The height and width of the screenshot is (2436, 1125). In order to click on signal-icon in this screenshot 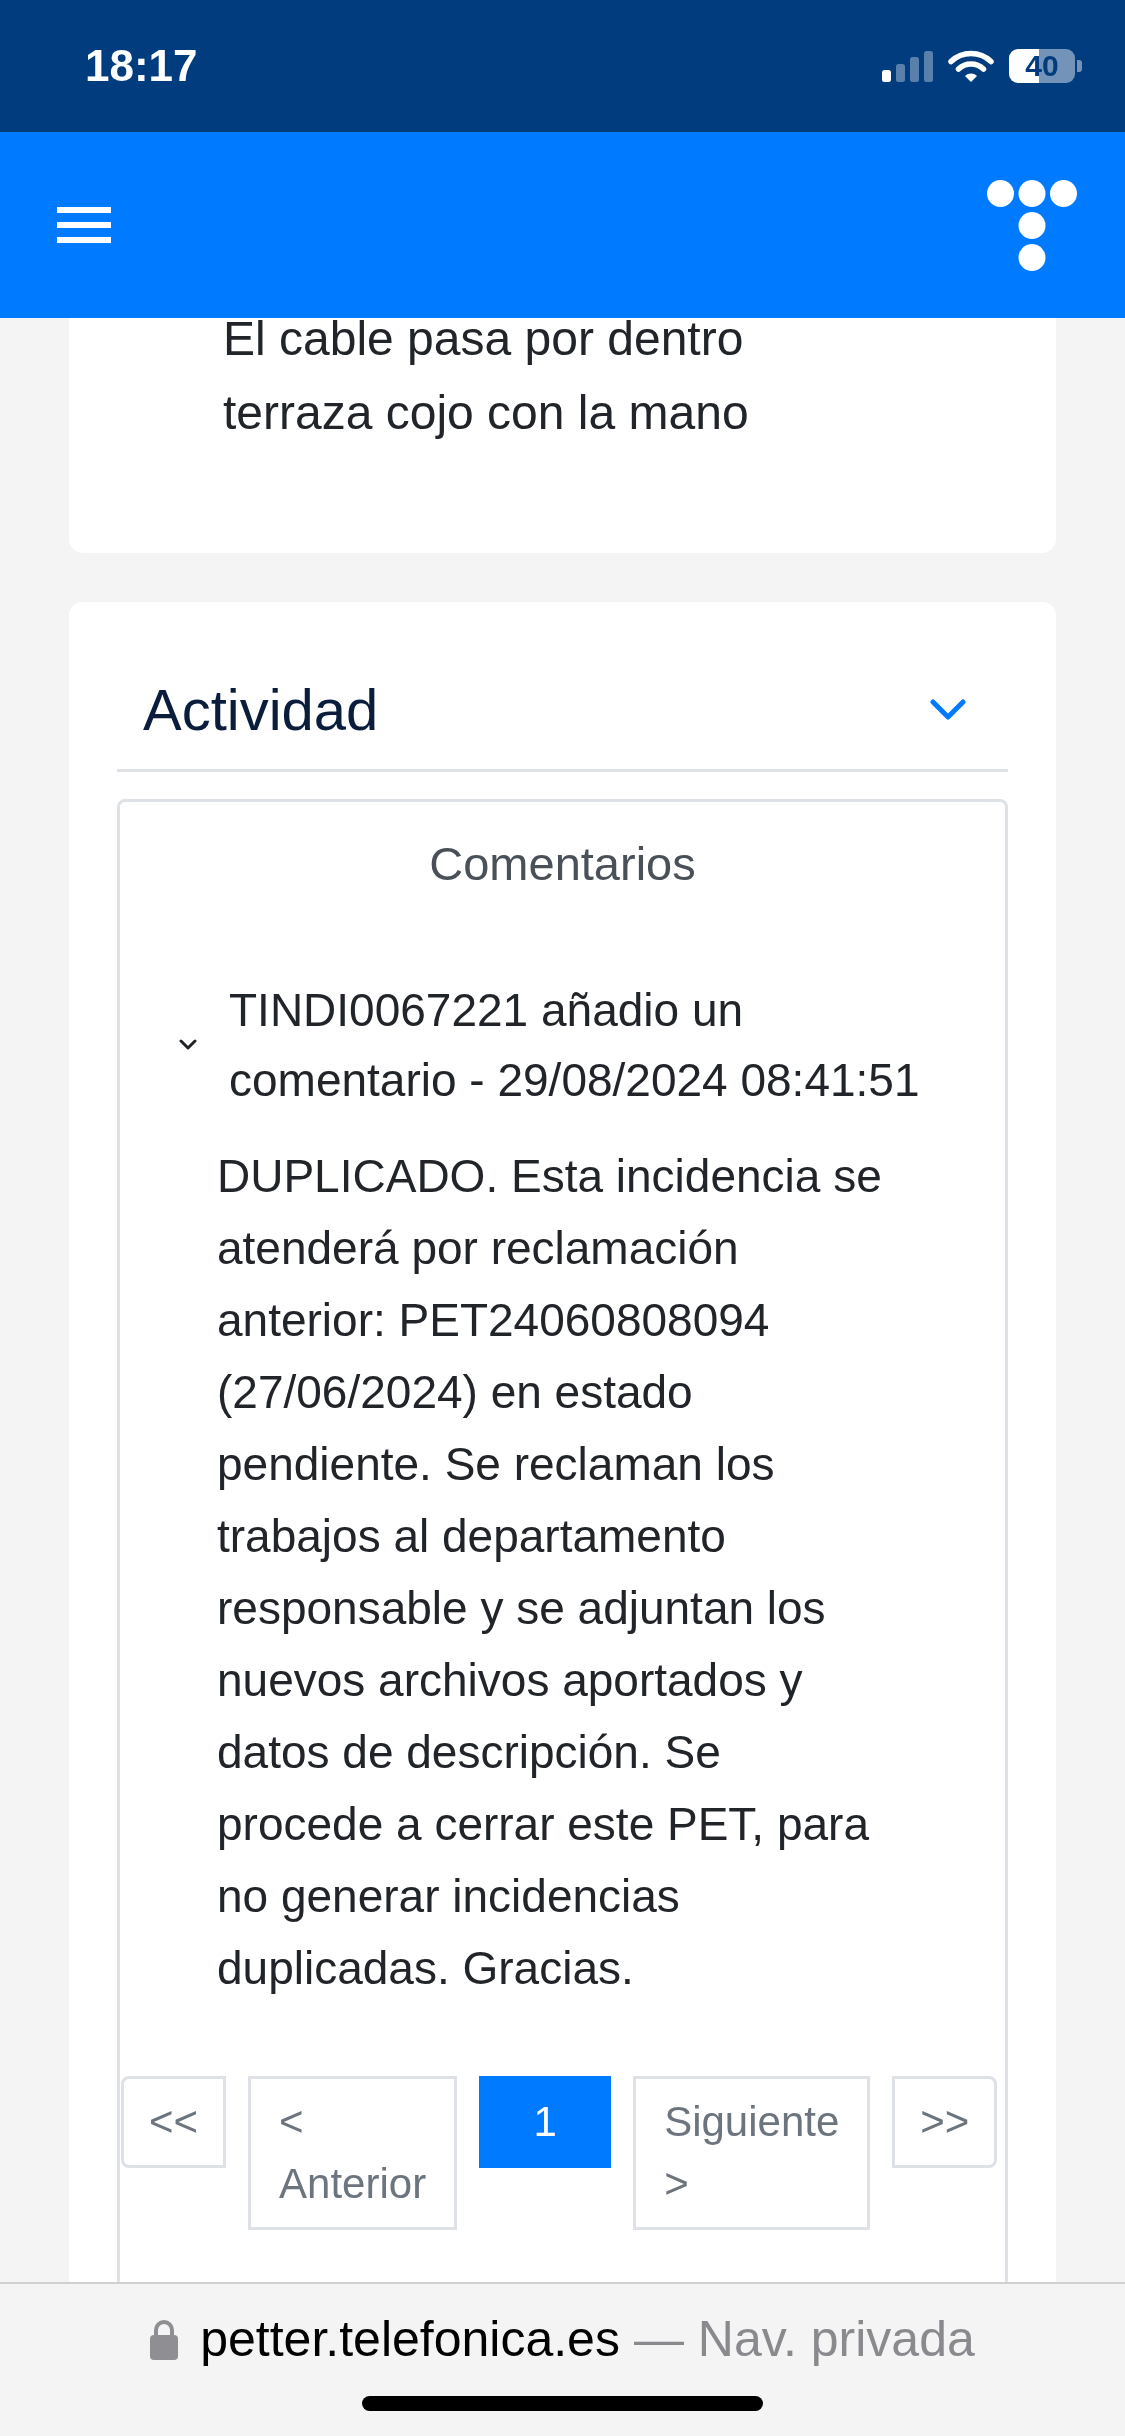, I will do `click(907, 66)`.